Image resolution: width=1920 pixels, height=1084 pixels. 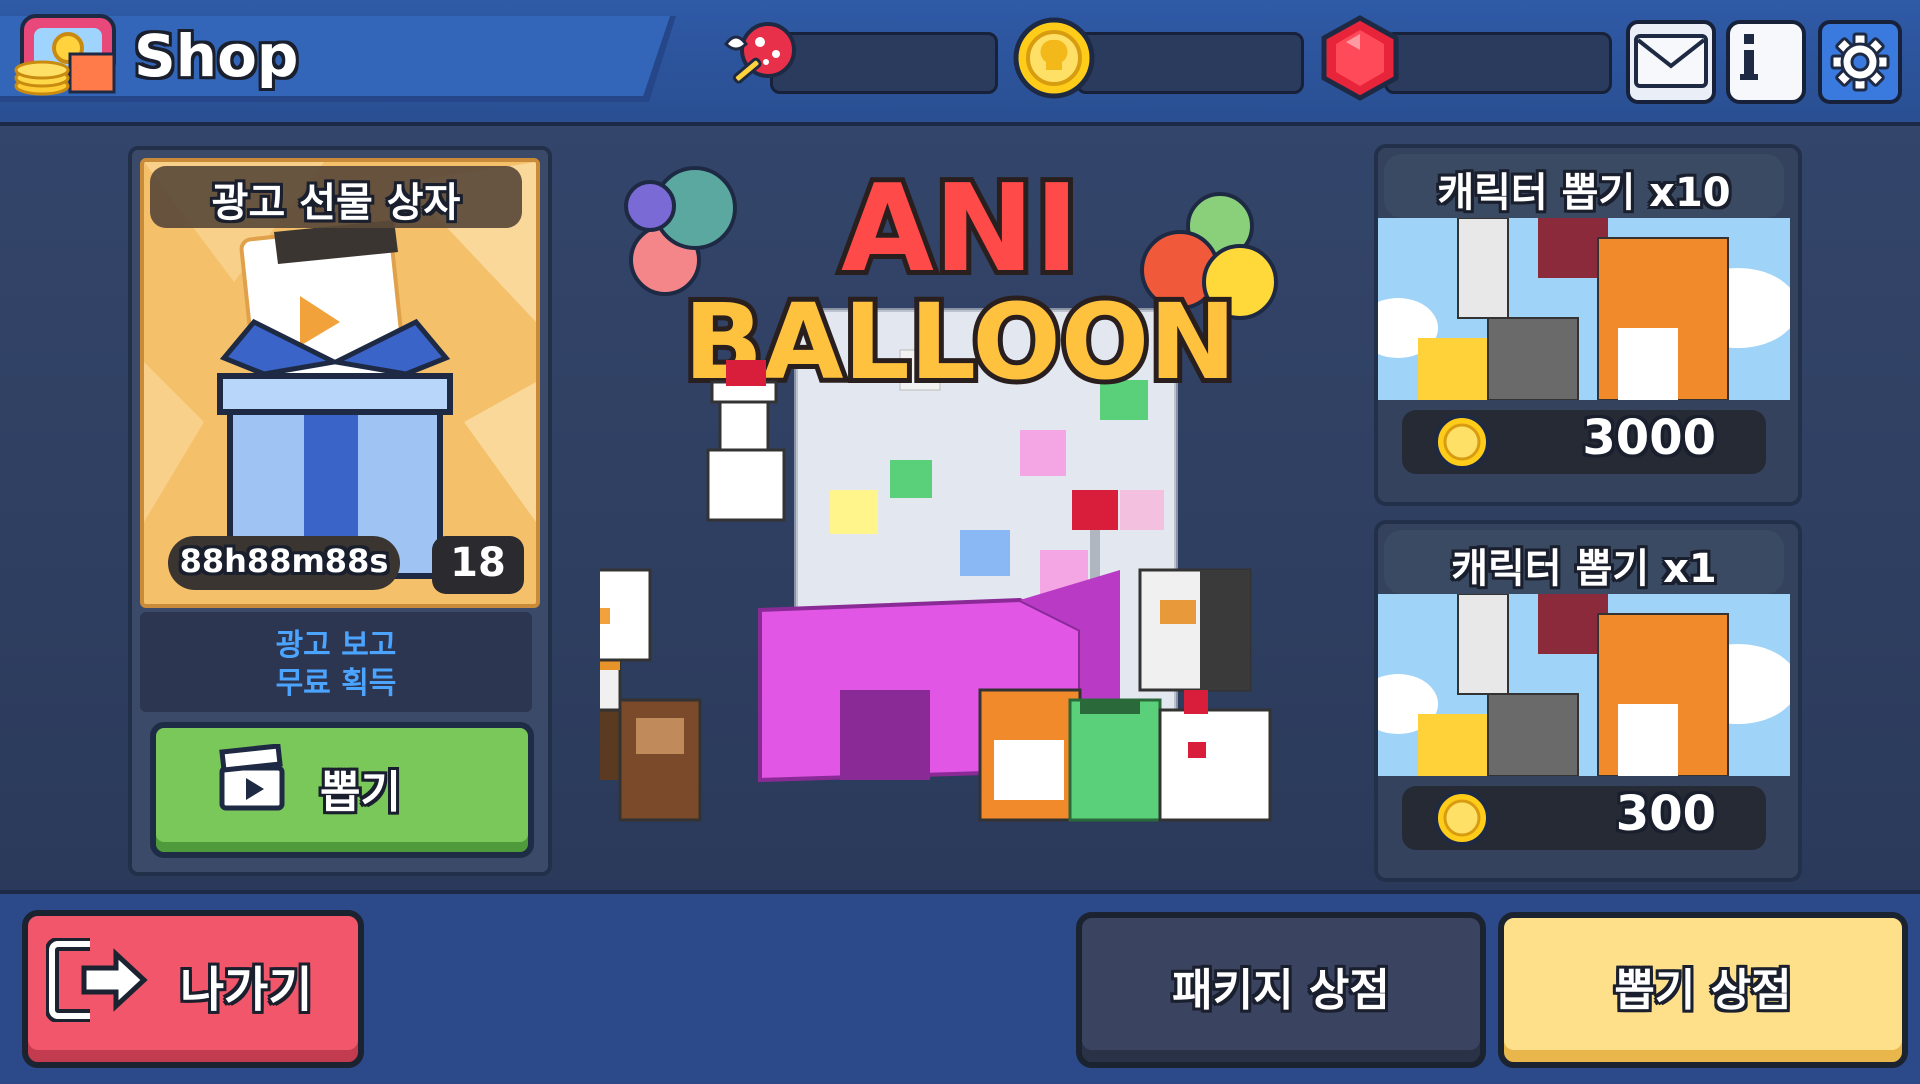 What do you see at coordinates (336, 683) in the screenshot?
I see `ad-description-line2: 무료 획득` at bounding box center [336, 683].